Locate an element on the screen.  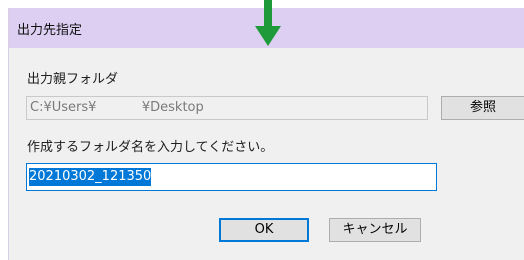
window-title: 出力先指定 is located at coordinates (50, 30).